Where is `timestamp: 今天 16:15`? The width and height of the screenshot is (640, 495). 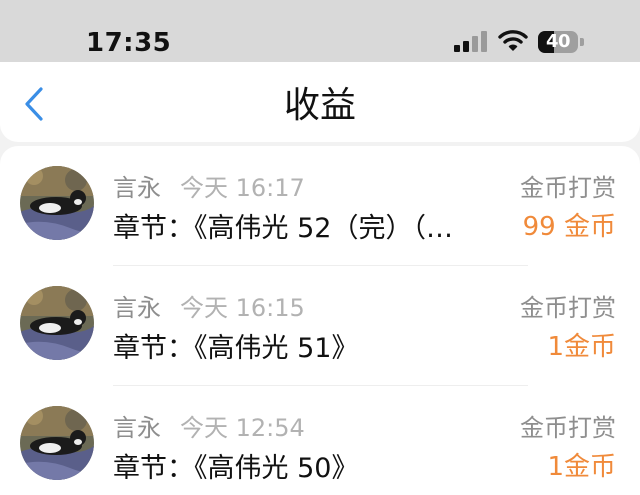 timestamp: 今天 16:15 is located at coordinates (242, 308).